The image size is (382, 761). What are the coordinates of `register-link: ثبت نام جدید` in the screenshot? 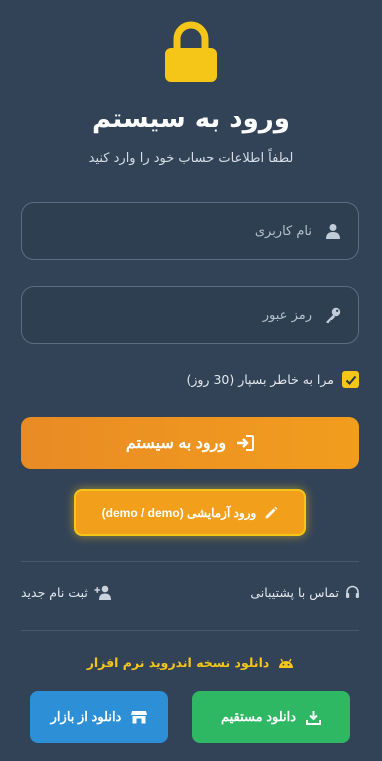 It's located at (66, 592).